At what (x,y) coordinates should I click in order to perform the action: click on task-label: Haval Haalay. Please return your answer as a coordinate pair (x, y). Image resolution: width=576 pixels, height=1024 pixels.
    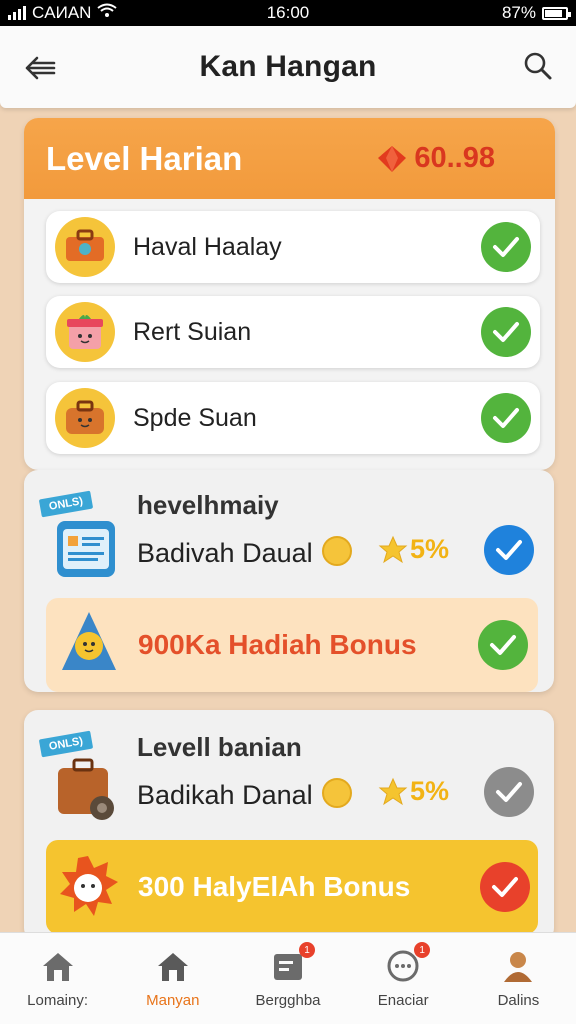
    Looking at the image, I should click on (207, 246).